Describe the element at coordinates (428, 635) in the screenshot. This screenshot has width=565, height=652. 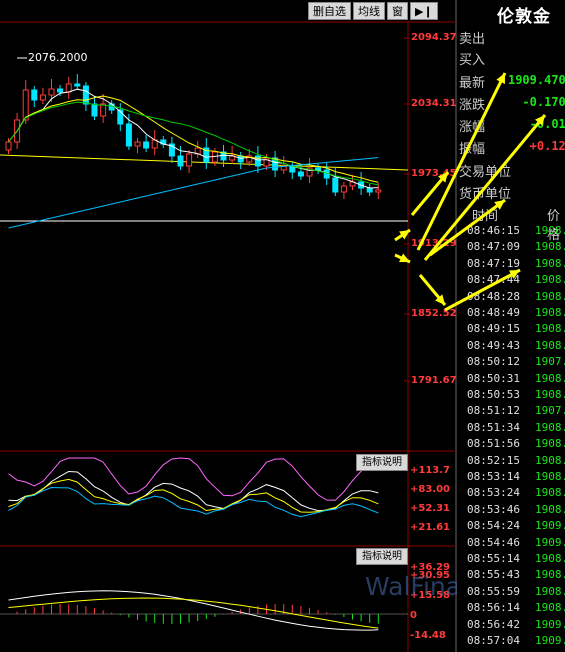
I see `indicator2-axis-label: -14.48` at that location.